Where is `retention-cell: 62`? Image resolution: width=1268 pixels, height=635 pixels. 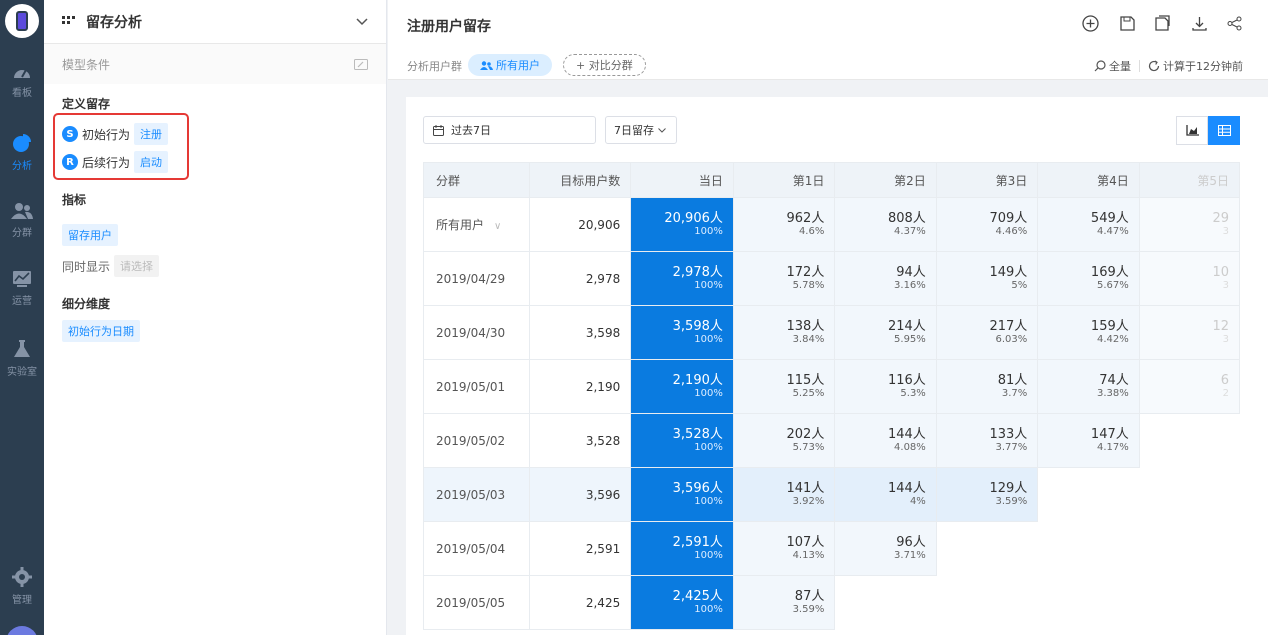 retention-cell: 62 is located at coordinates (1189, 386).